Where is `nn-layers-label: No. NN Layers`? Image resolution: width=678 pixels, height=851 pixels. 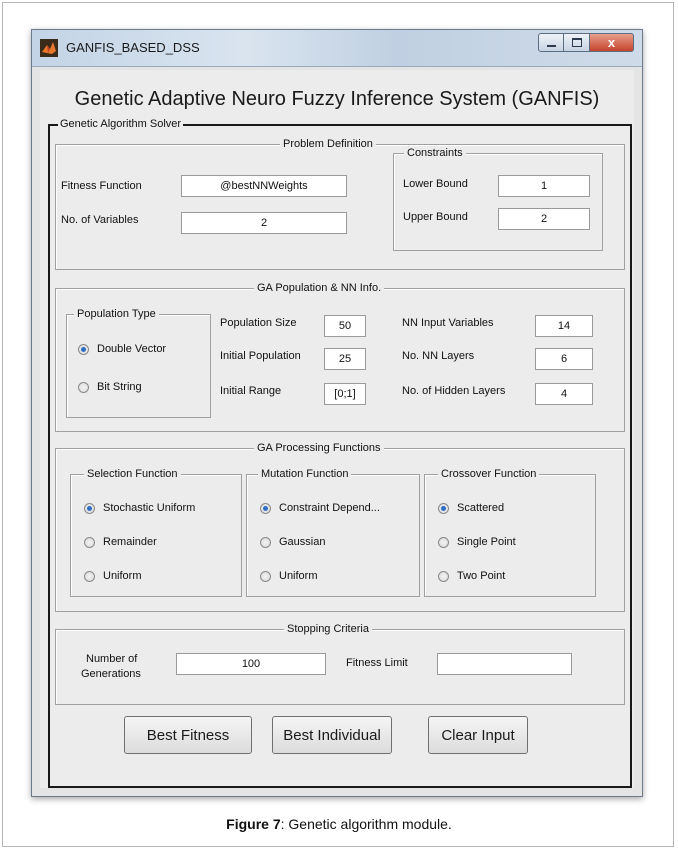
nn-layers-label: No. NN Layers is located at coordinates (438, 356).